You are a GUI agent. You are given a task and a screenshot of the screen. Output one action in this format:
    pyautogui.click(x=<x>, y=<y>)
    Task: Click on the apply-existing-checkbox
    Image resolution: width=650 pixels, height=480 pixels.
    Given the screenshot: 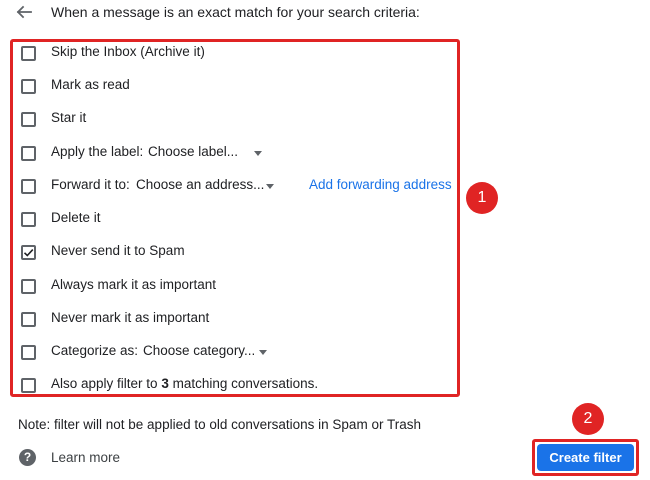 What is the action you would take?
    pyautogui.click(x=28, y=385)
    